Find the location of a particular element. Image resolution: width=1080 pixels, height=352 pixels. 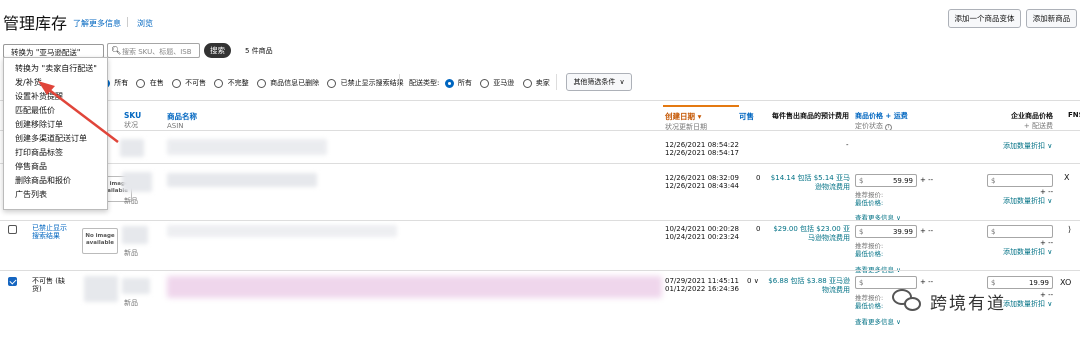

arrow-line is located at coordinates (81, 114).